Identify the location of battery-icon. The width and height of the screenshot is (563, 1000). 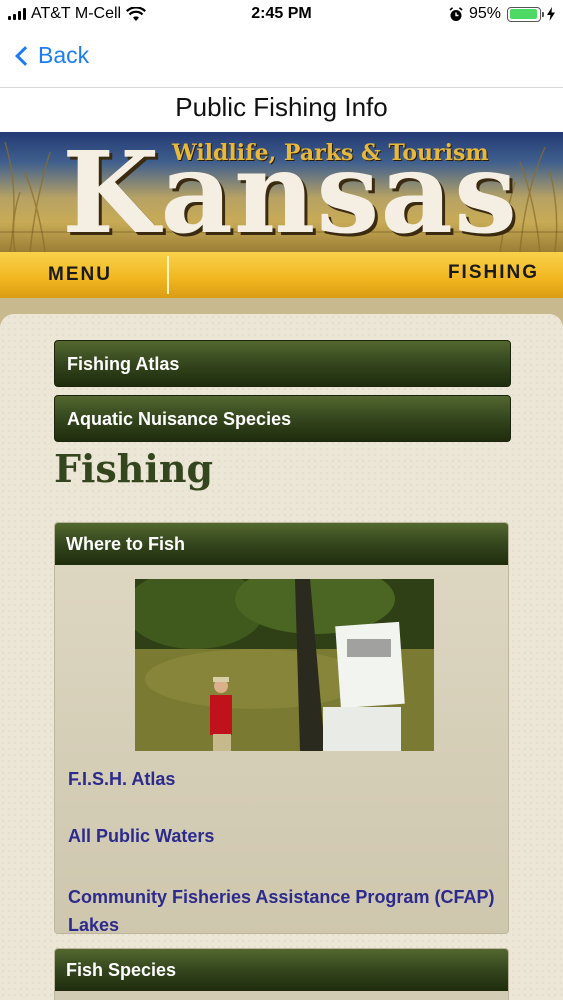
(525, 14).